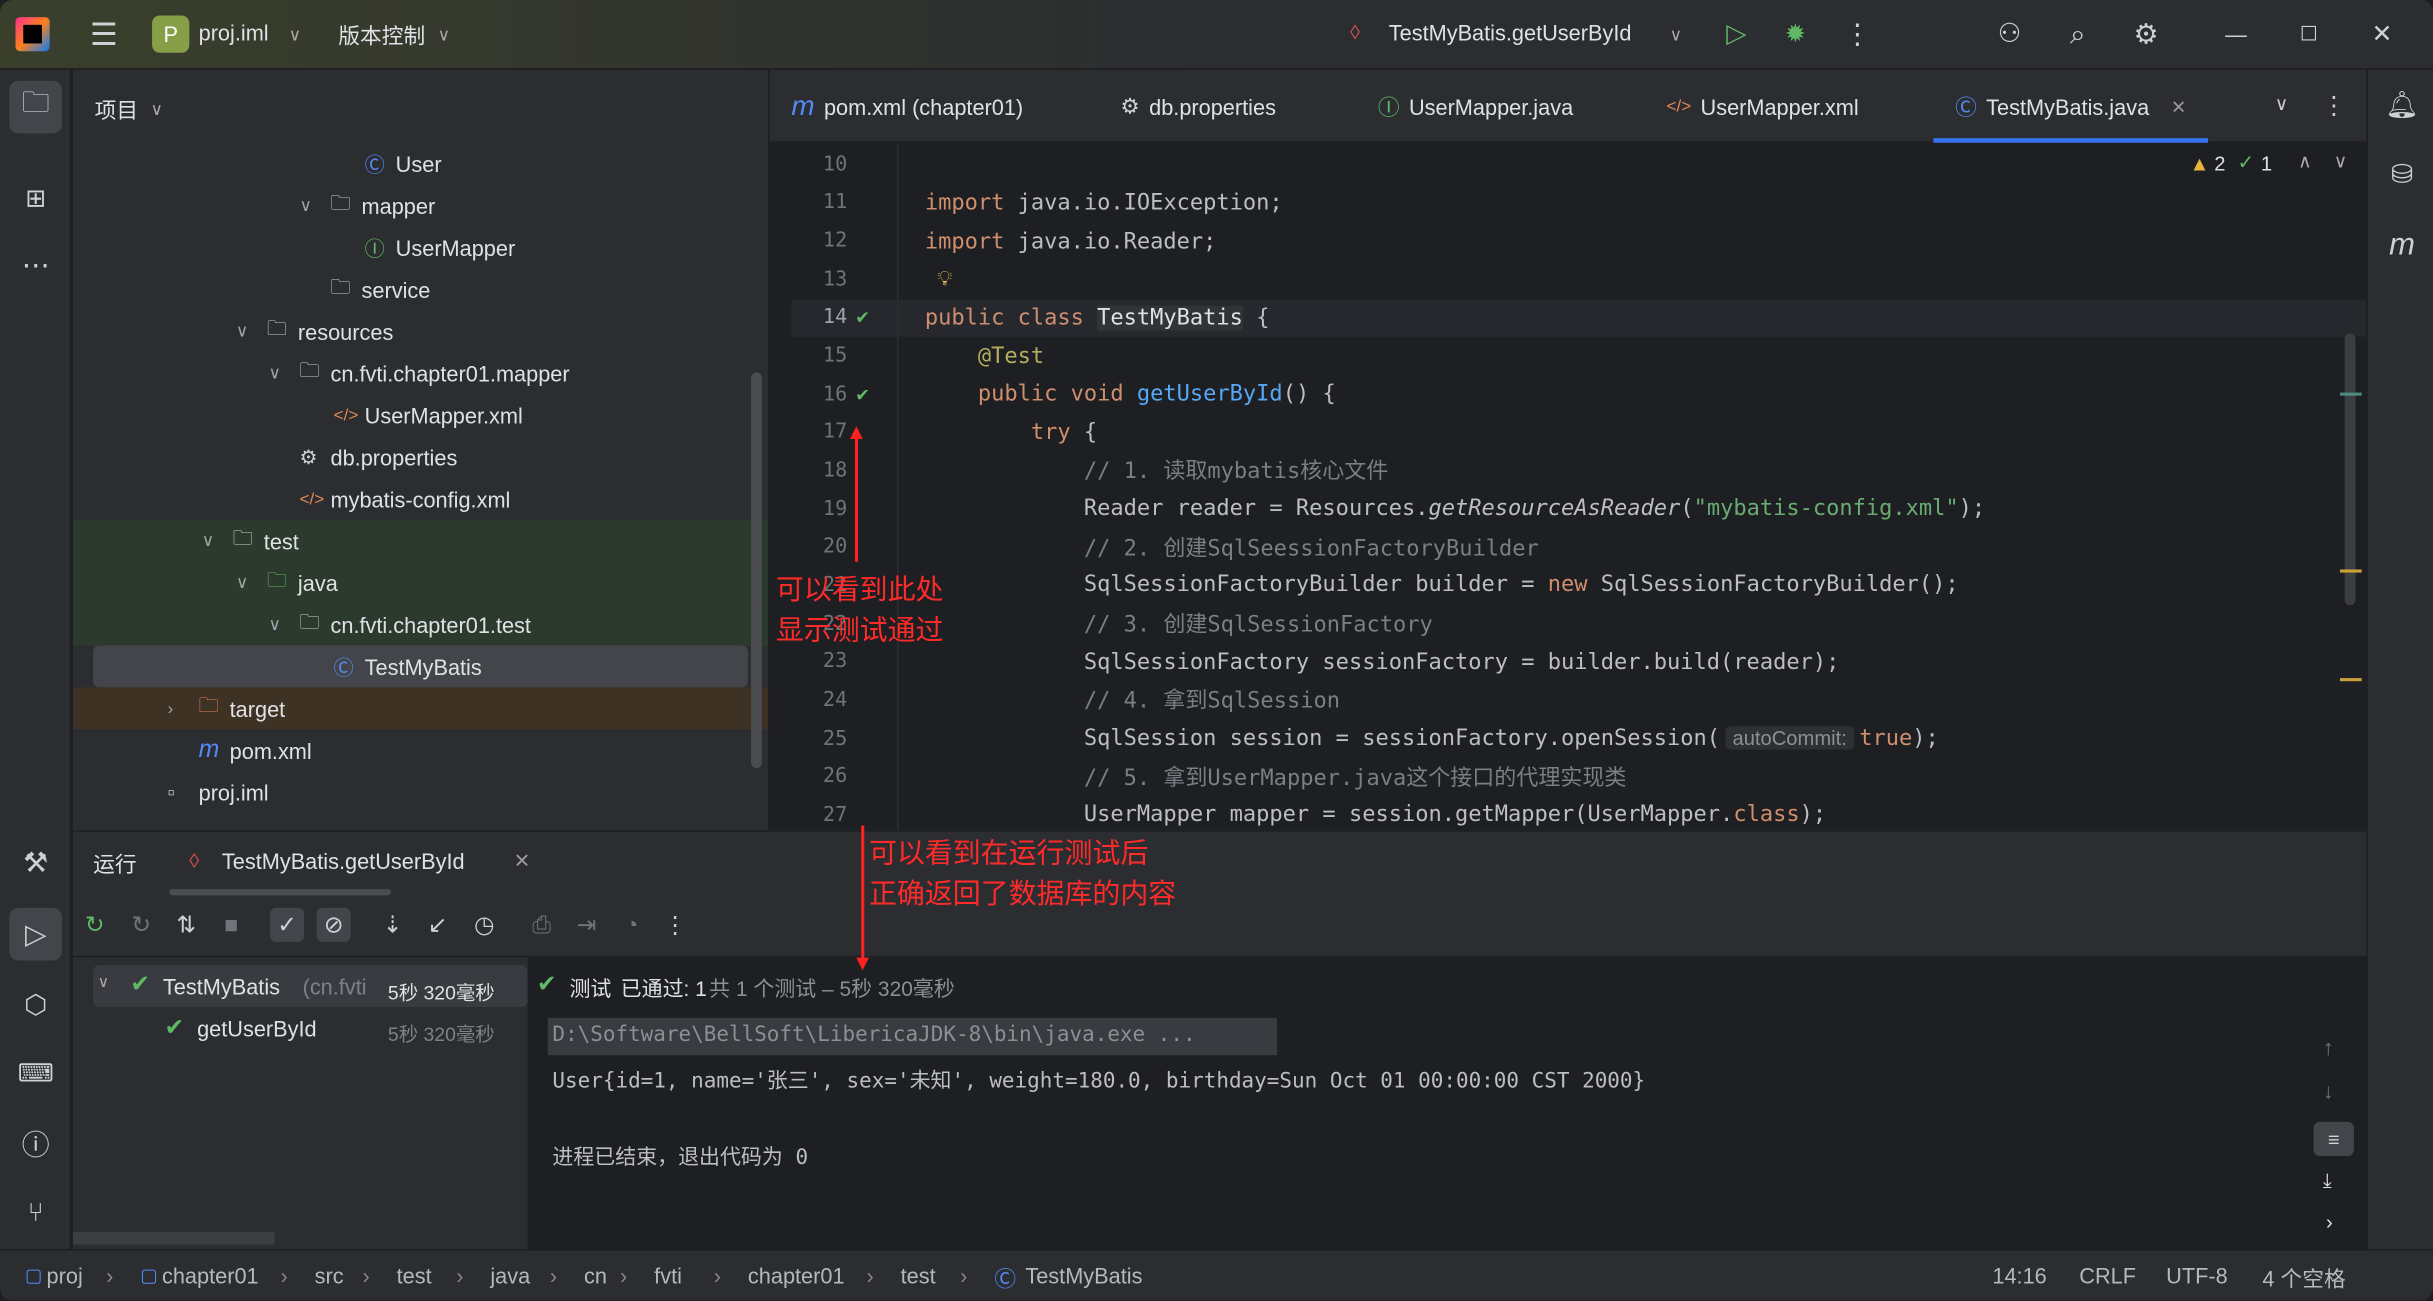 Image resolution: width=2433 pixels, height=1301 pixels. What do you see at coordinates (36, 934) in the screenshot?
I see `run-tool-icon: ▷` at bounding box center [36, 934].